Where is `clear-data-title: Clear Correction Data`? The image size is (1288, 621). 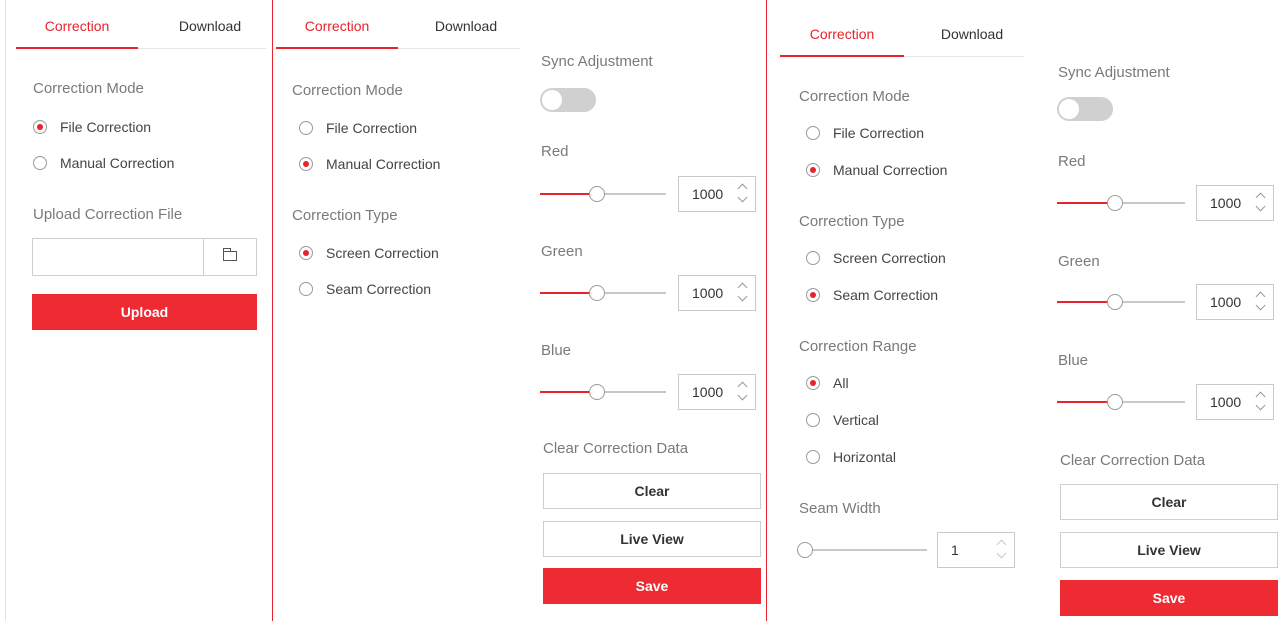 clear-data-title: Clear Correction Data is located at coordinates (1133, 460).